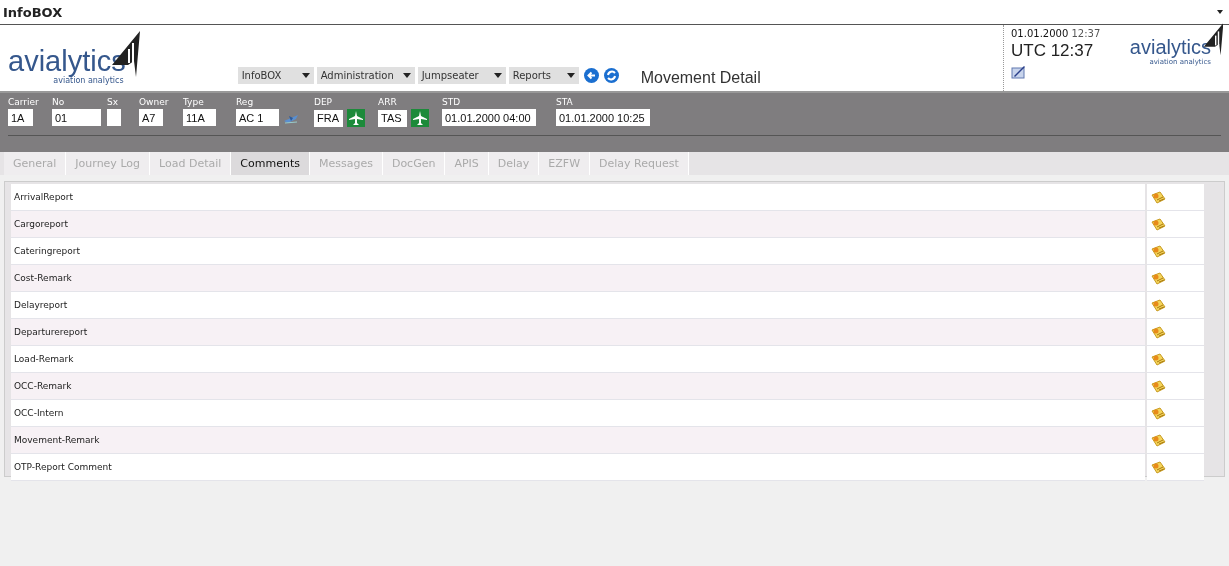 This screenshot has width=1229, height=566. Describe the element at coordinates (76, 117) in the screenshot. I see `input-field: 01` at that location.